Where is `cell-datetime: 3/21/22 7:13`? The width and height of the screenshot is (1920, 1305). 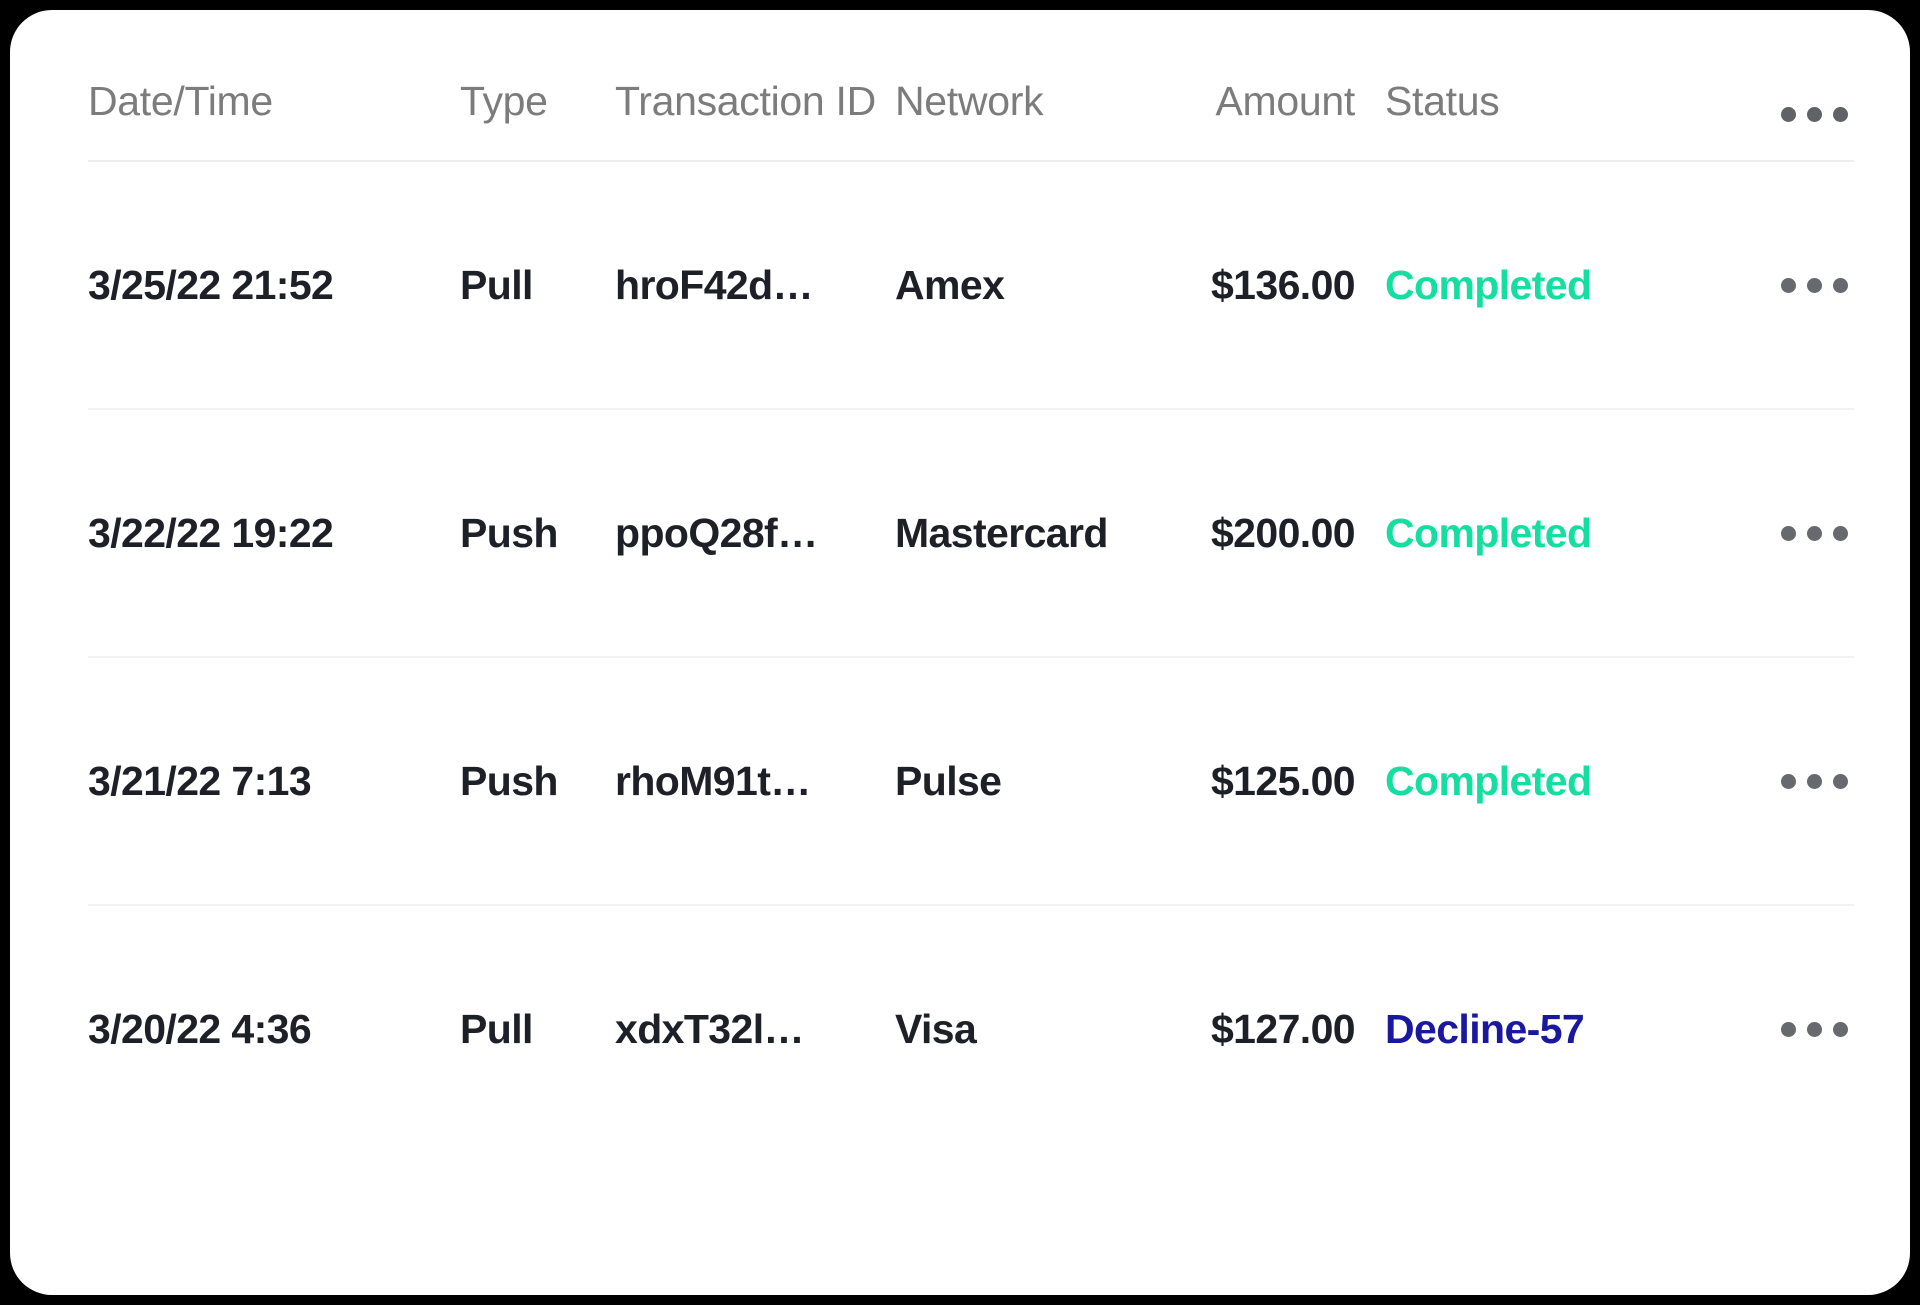 cell-datetime: 3/21/22 7:13 is located at coordinates (200, 780).